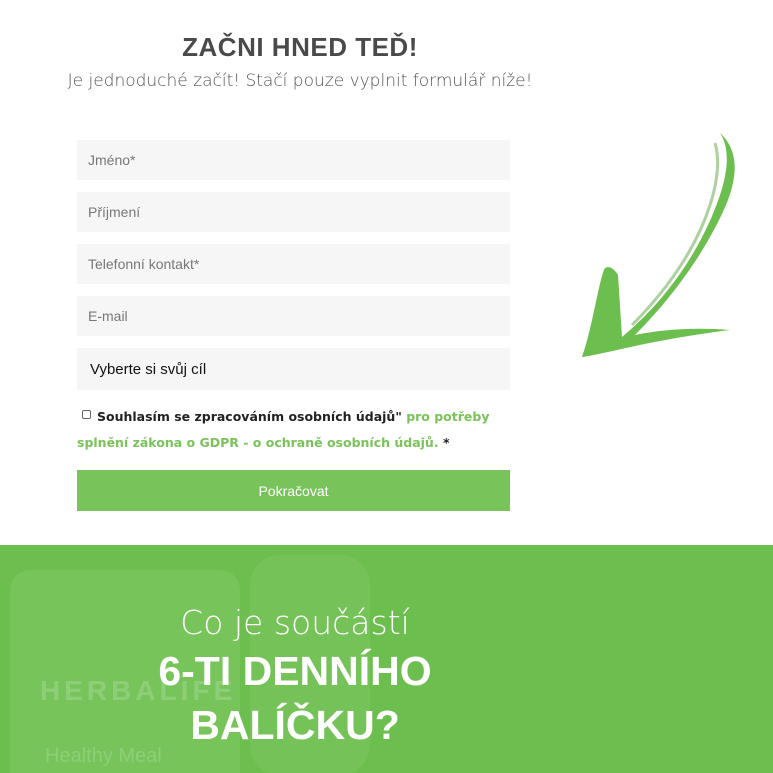 This screenshot has width=773, height=773. What do you see at coordinates (300, 47) in the screenshot?
I see `page-title: ZAČNI HNED TEĎ!` at bounding box center [300, 47].